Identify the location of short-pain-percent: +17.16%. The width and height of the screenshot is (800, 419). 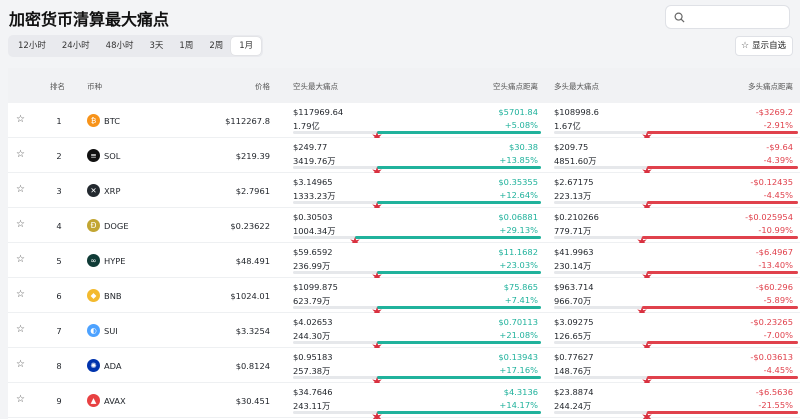
(518, 370).